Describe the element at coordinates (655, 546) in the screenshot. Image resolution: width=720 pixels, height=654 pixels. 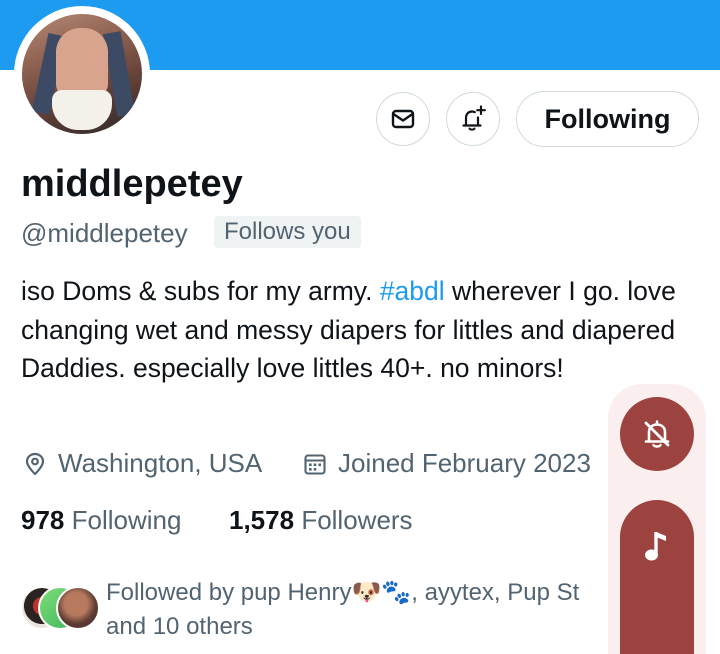
I see `music-note-icon` at that location.